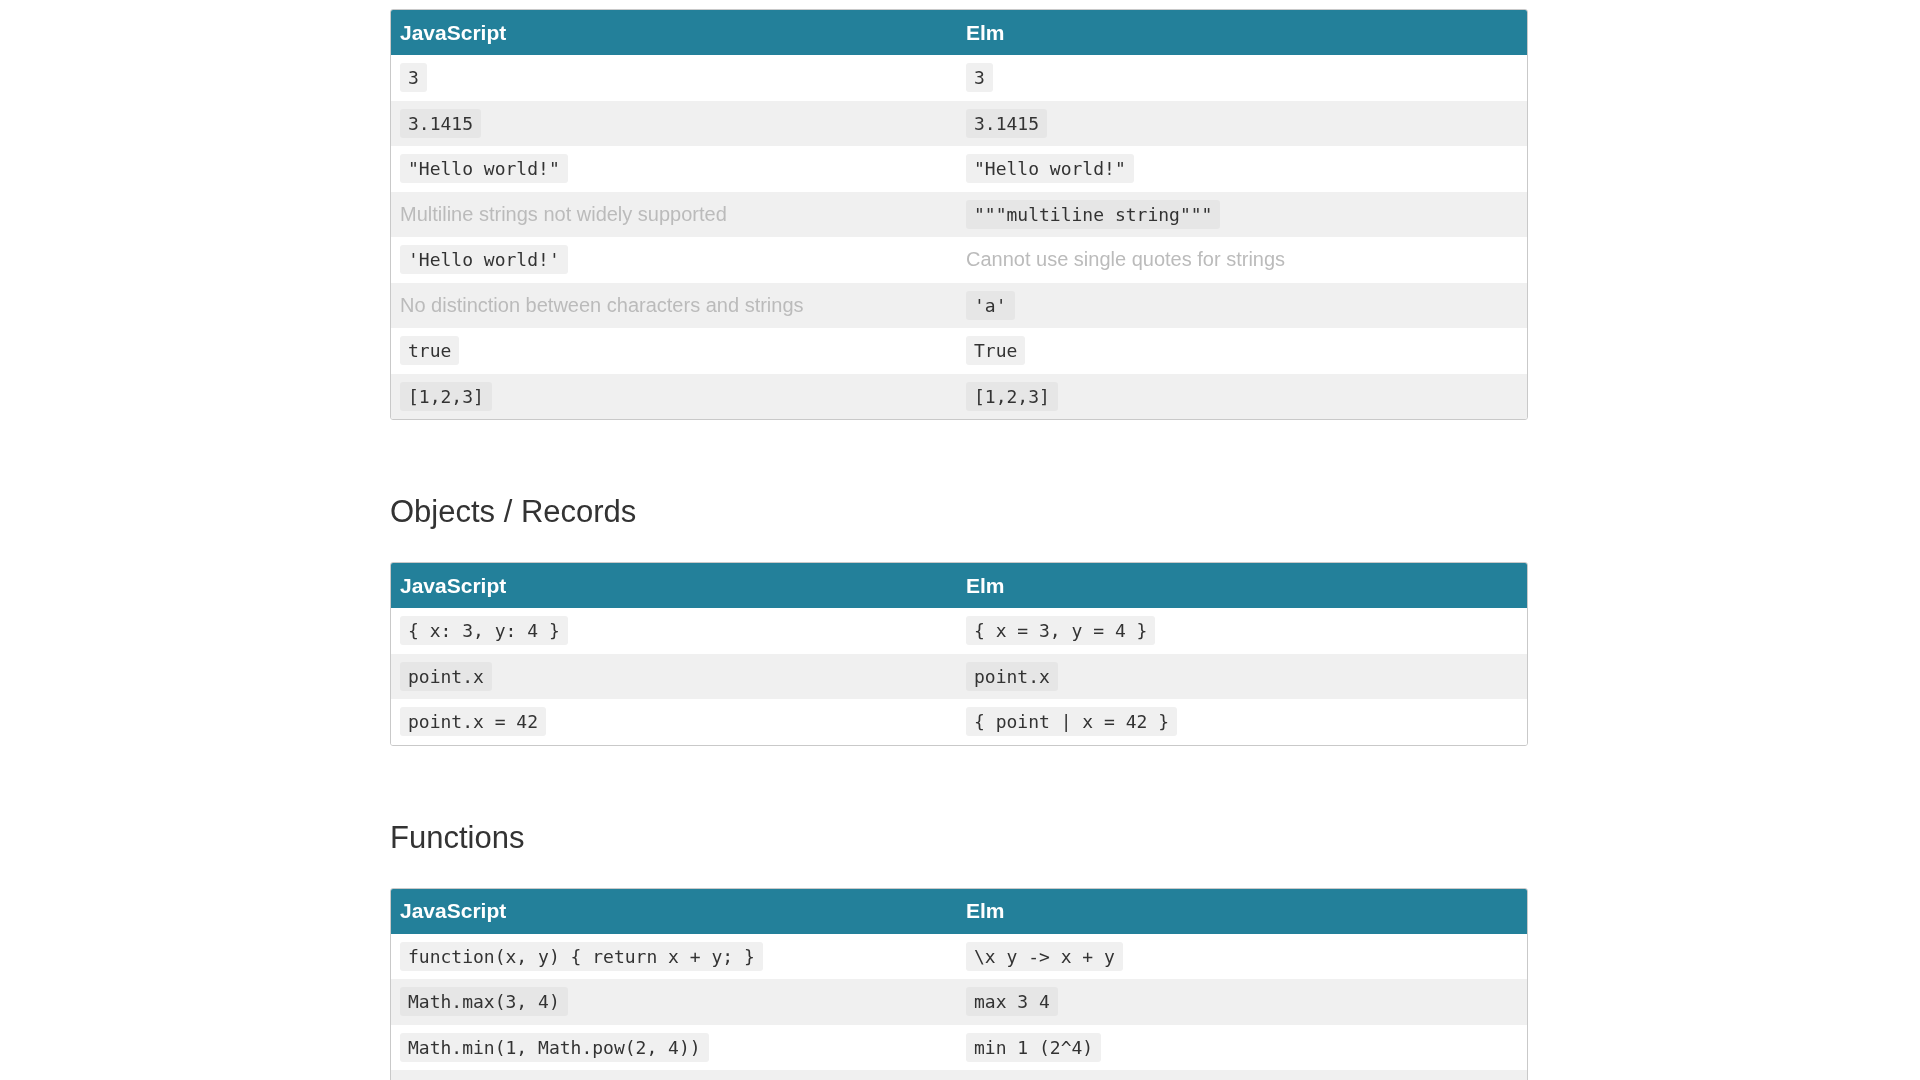 This screenshot has height=1080, width=1920. I want to click on code-snippet: 'Hello world!', so click(484, 260).